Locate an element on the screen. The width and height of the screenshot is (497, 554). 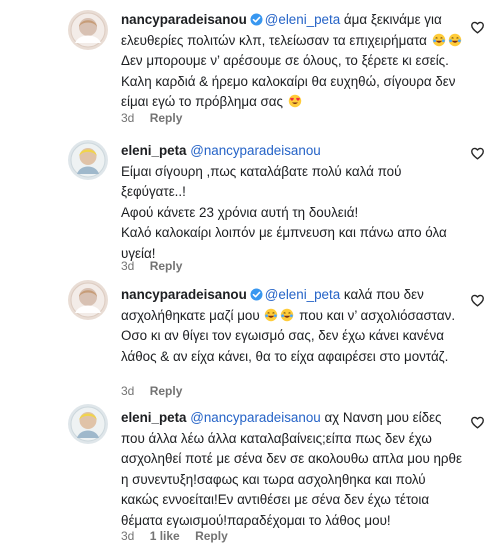
comment-header: eleni_peta @nancyparadeisanou is located at coordinates (292, 151).